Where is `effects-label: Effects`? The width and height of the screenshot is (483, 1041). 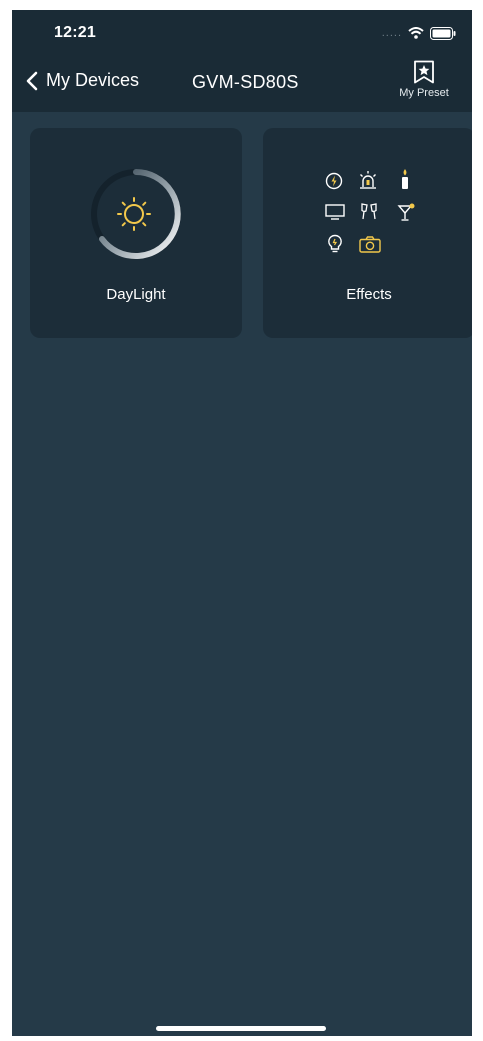 effects-label: Effects is located at coordinates (369, 294).